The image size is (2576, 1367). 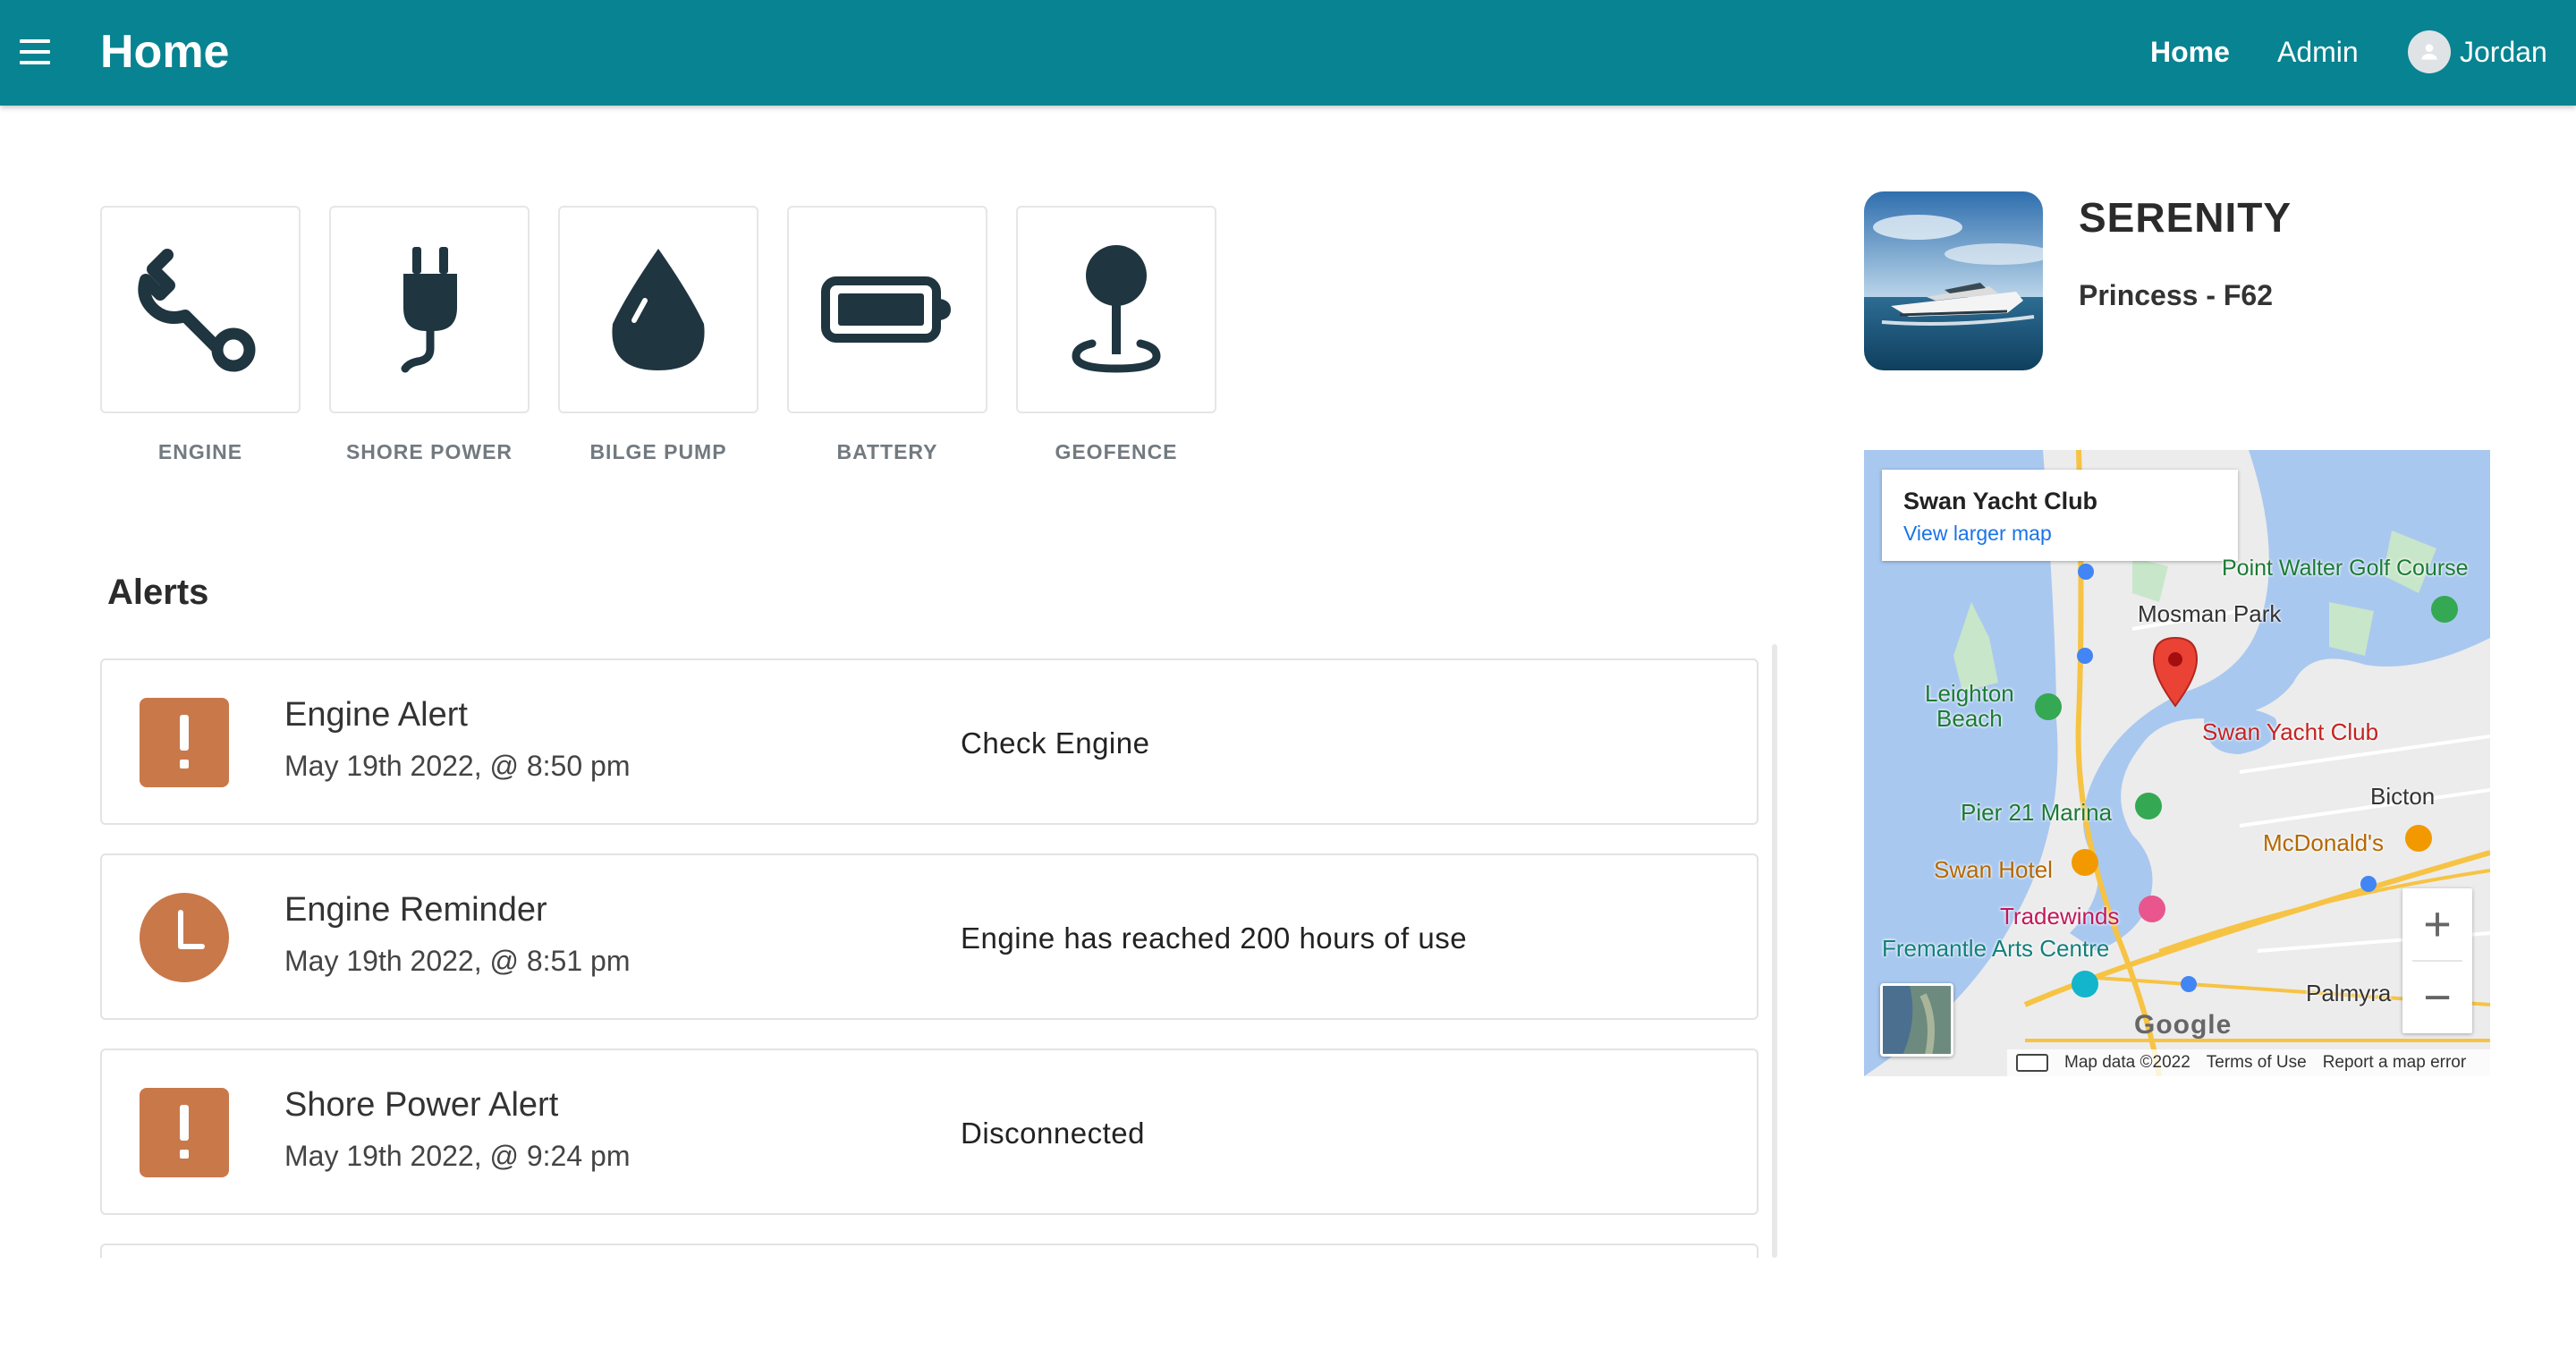 I want to click on water-drop-icon, so click(x=658, y=309).